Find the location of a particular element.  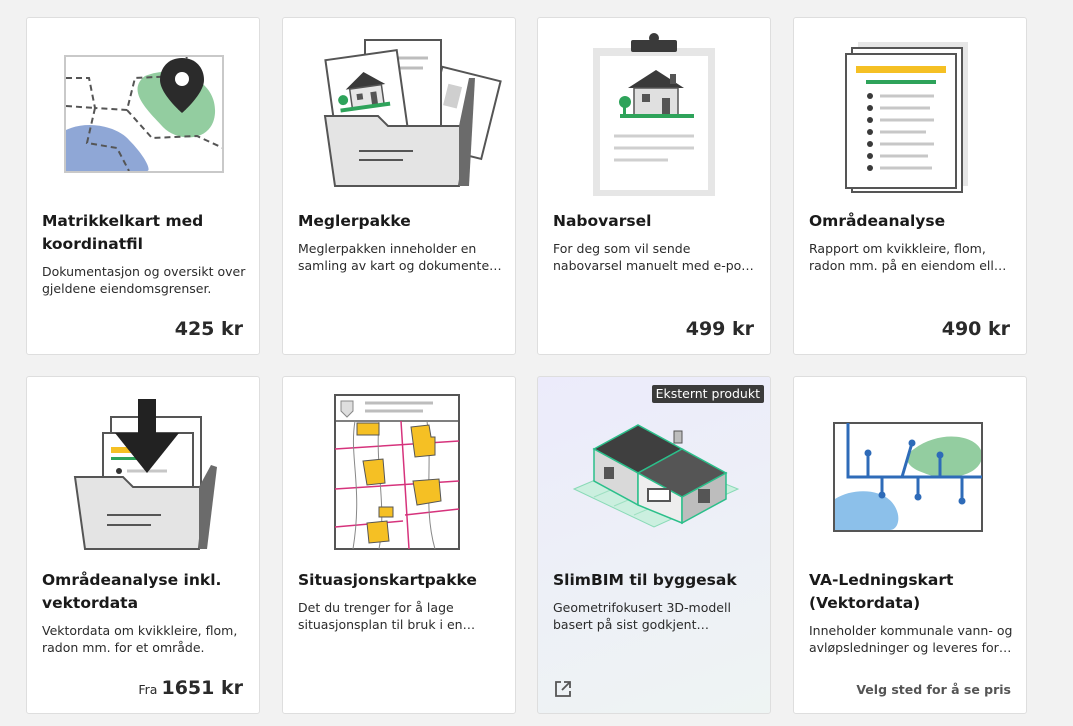

map-pin-icon is located at coordinates (144, 114).